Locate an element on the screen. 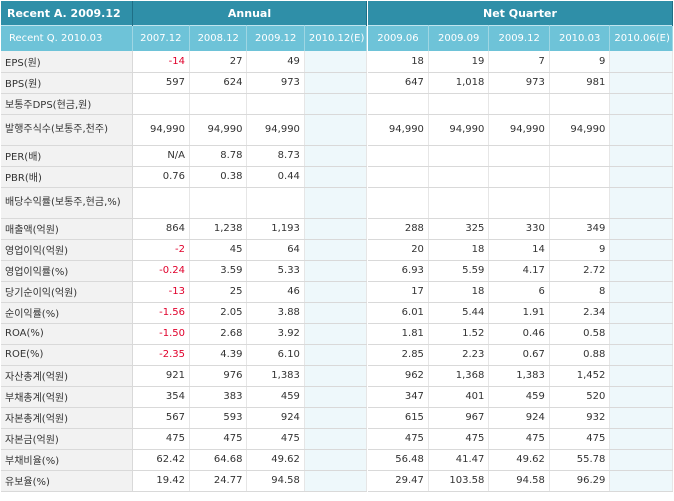 This screenshot has height=501, width=674. cell-value: 49.62 is located at coordinates (519, 460).